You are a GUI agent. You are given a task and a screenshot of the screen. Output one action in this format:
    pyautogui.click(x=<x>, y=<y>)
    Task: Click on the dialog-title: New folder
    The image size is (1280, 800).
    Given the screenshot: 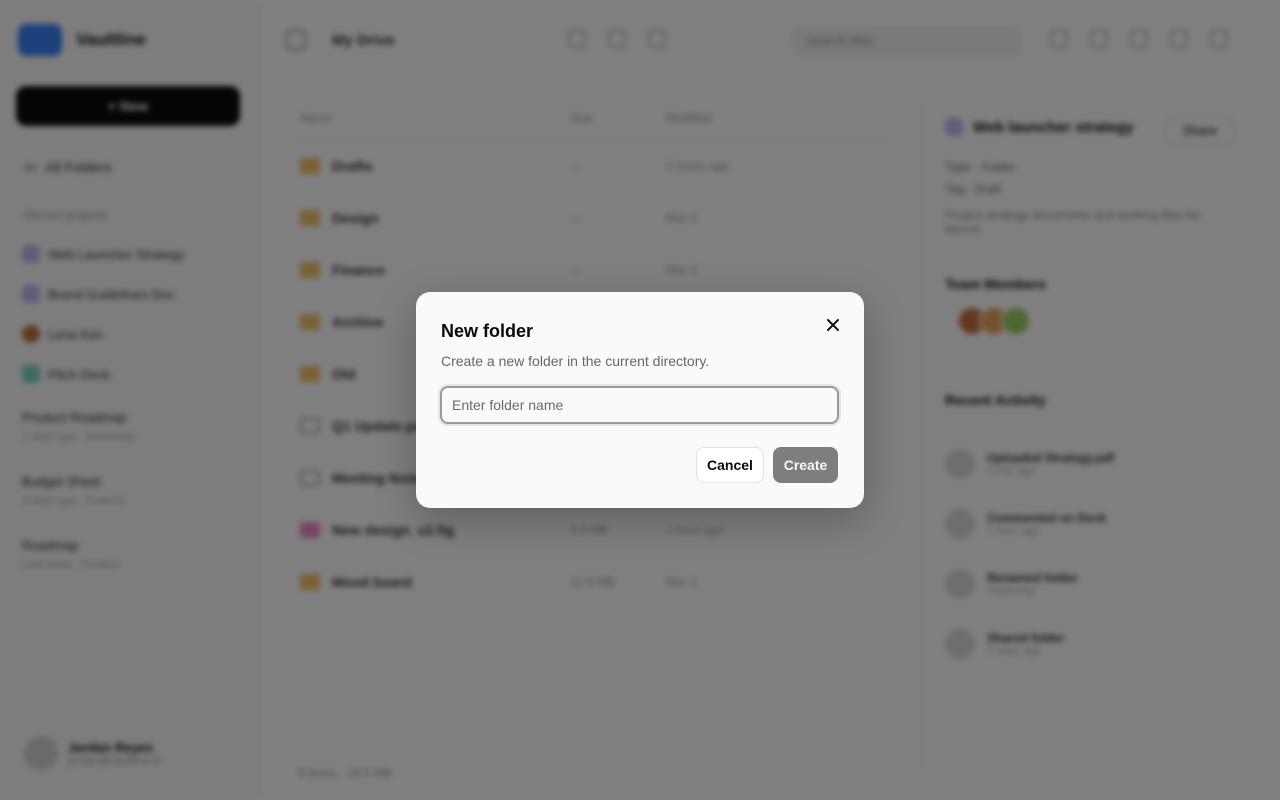 What is the action you would take?
    pyautogui.click(x=487, y=331)
    